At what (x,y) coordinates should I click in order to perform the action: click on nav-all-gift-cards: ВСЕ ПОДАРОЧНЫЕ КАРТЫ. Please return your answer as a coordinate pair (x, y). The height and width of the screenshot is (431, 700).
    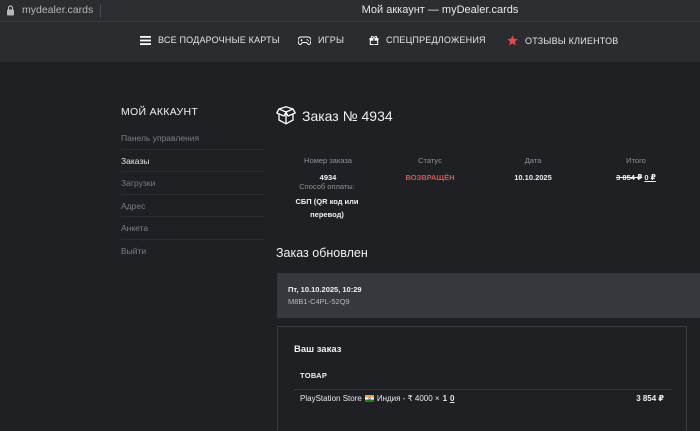
    Looking at the image, I should click on (210, 40).